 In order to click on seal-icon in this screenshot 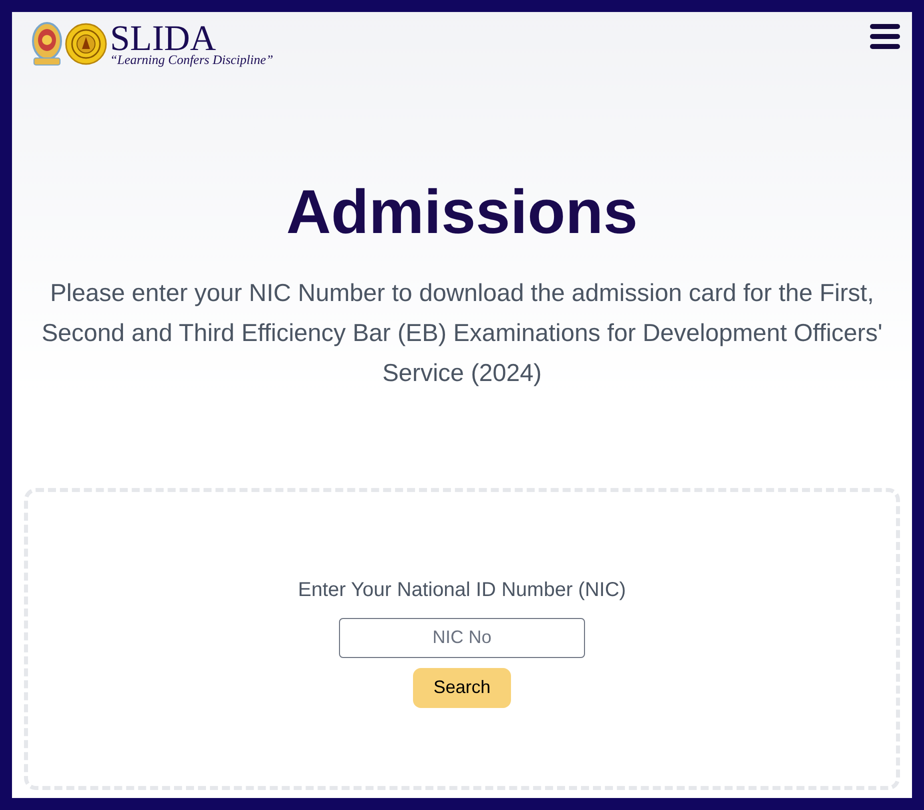, I will do `click(86, 44)`.